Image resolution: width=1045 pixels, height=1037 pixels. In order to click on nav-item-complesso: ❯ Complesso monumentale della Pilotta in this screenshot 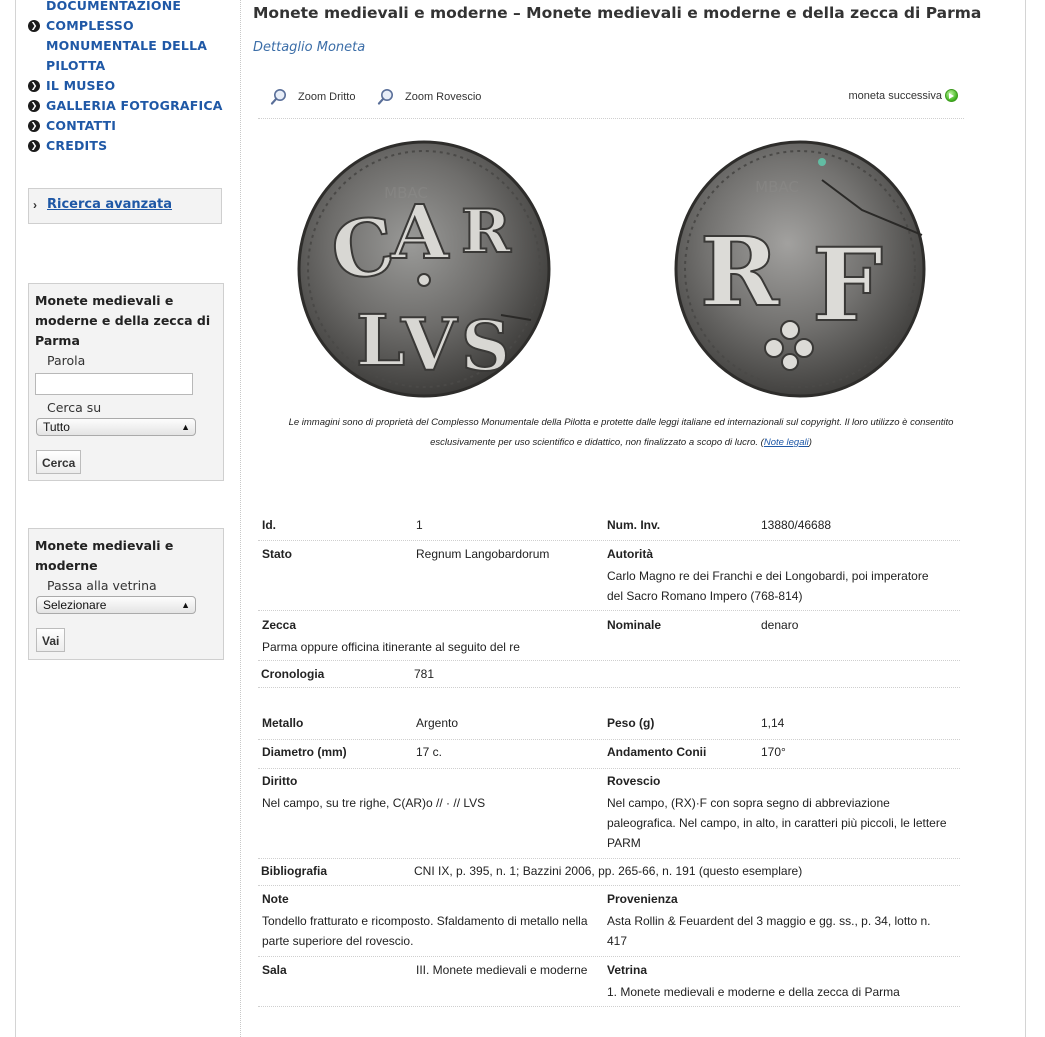, I will do `click(128, 46)`.